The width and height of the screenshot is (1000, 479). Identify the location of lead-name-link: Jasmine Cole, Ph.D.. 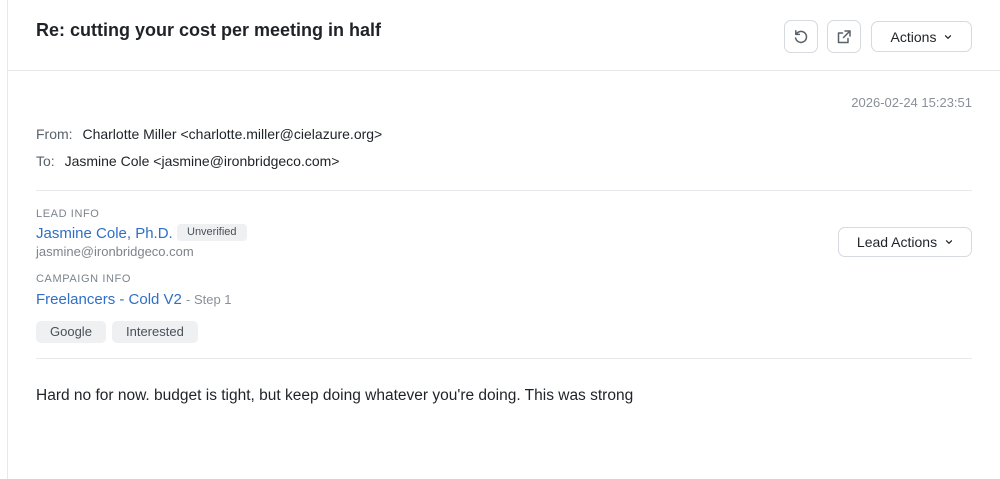
(104, 233).